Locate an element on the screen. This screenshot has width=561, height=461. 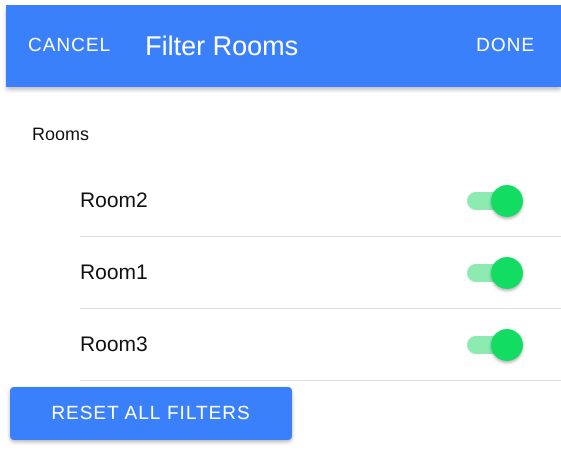
page-title: Filter Rooms is located at coordinates (221, 46).